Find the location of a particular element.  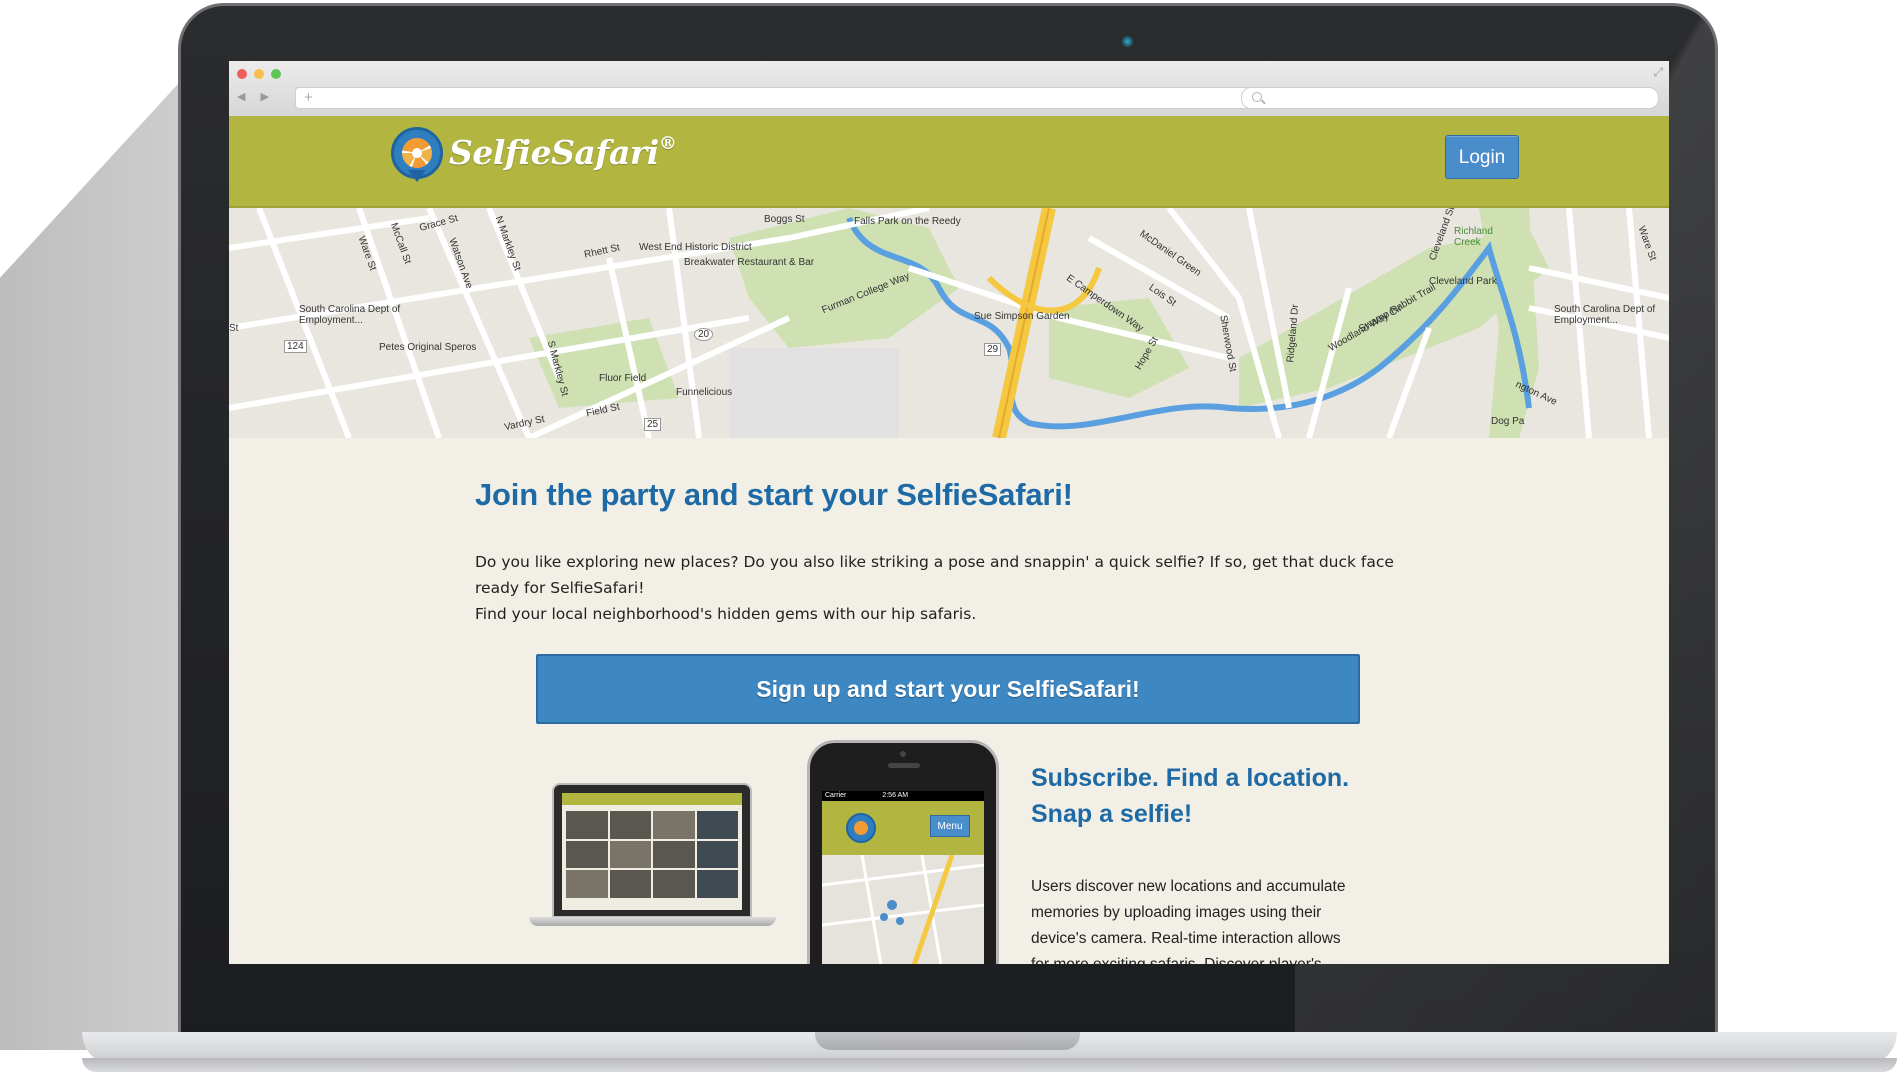

map-label: Fluor Field is located at coordinates (623, 378).